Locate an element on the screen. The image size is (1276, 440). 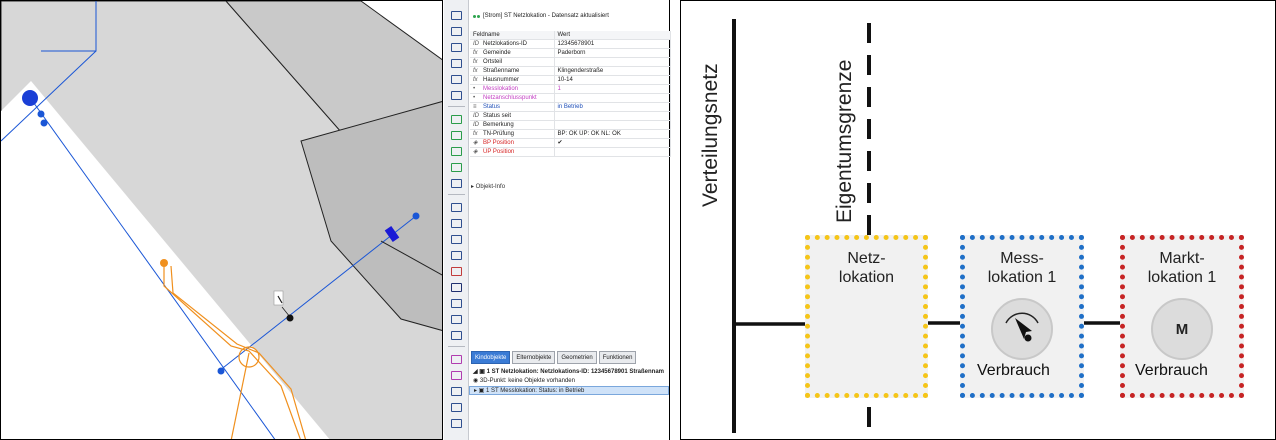
attribute-row: ≡ Status in Betrieb is located at coordinates (570, 107).